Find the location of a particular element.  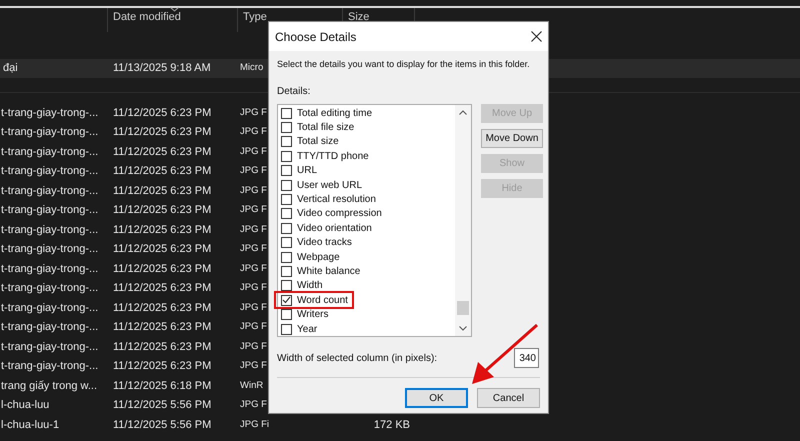

date-modified: 11/13/2025 9:18 AM is located at coordinates (162, 68).